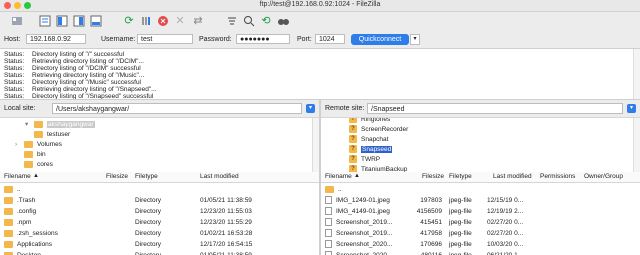  Describe the element at coordinates (17, 21) in the screenshot. I see `site-manager-icon` at that location.